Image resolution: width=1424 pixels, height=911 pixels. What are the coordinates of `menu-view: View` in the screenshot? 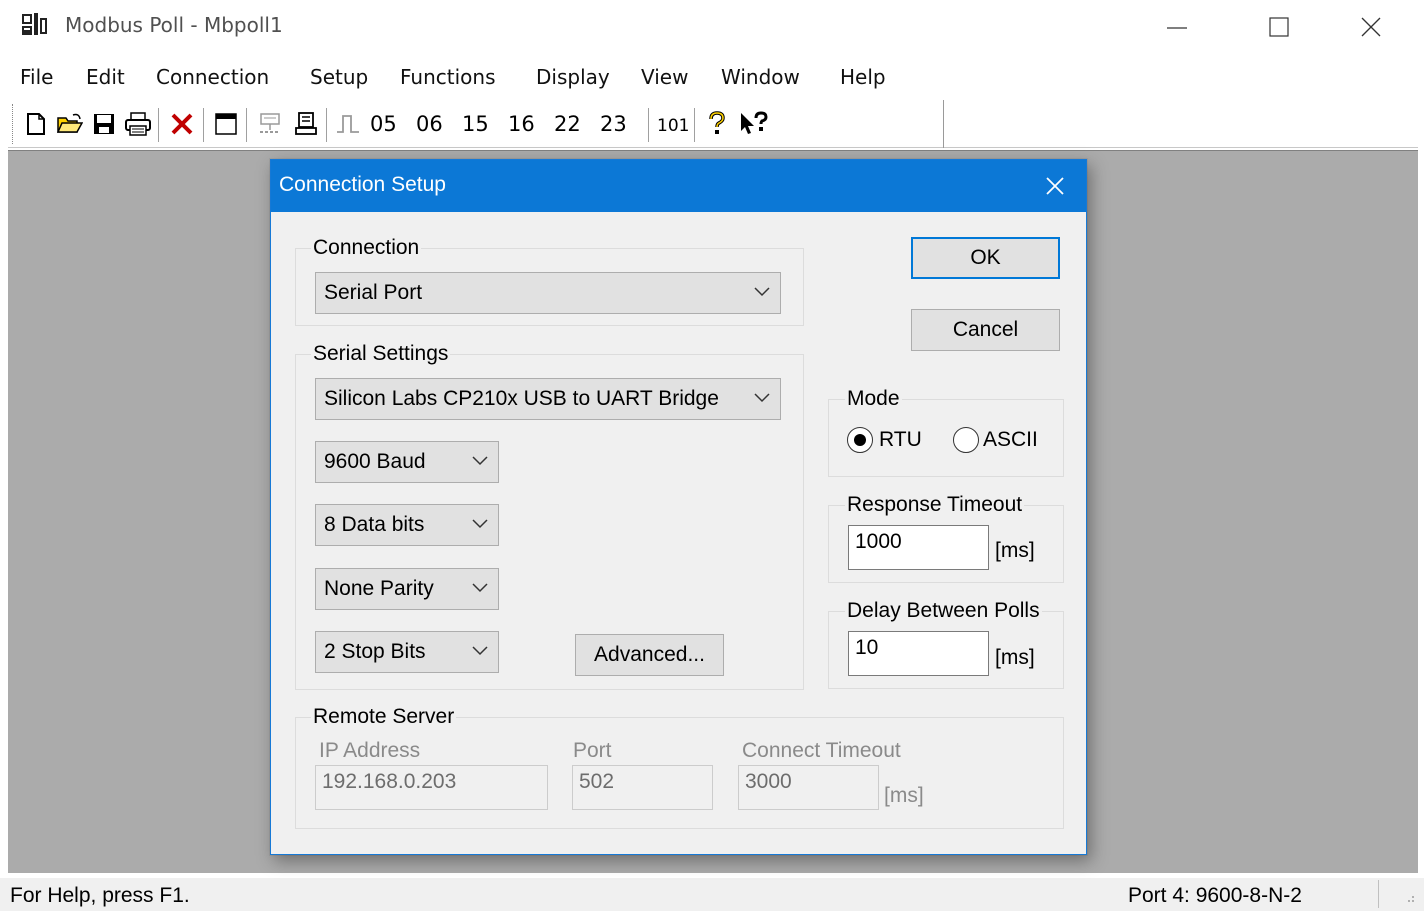 It's located at (664, 77).